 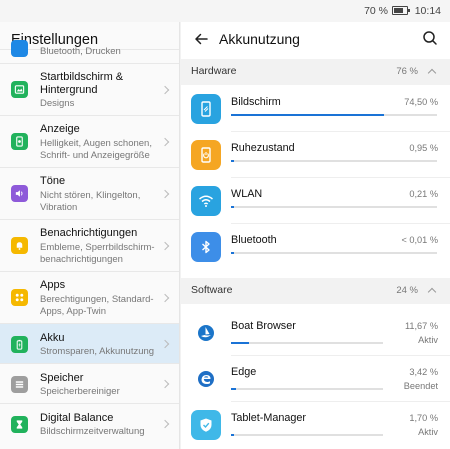 What do you see at coordinates (206, 155) in the screenshot?
I see `standby-icon` at bounding box center [206, 155].